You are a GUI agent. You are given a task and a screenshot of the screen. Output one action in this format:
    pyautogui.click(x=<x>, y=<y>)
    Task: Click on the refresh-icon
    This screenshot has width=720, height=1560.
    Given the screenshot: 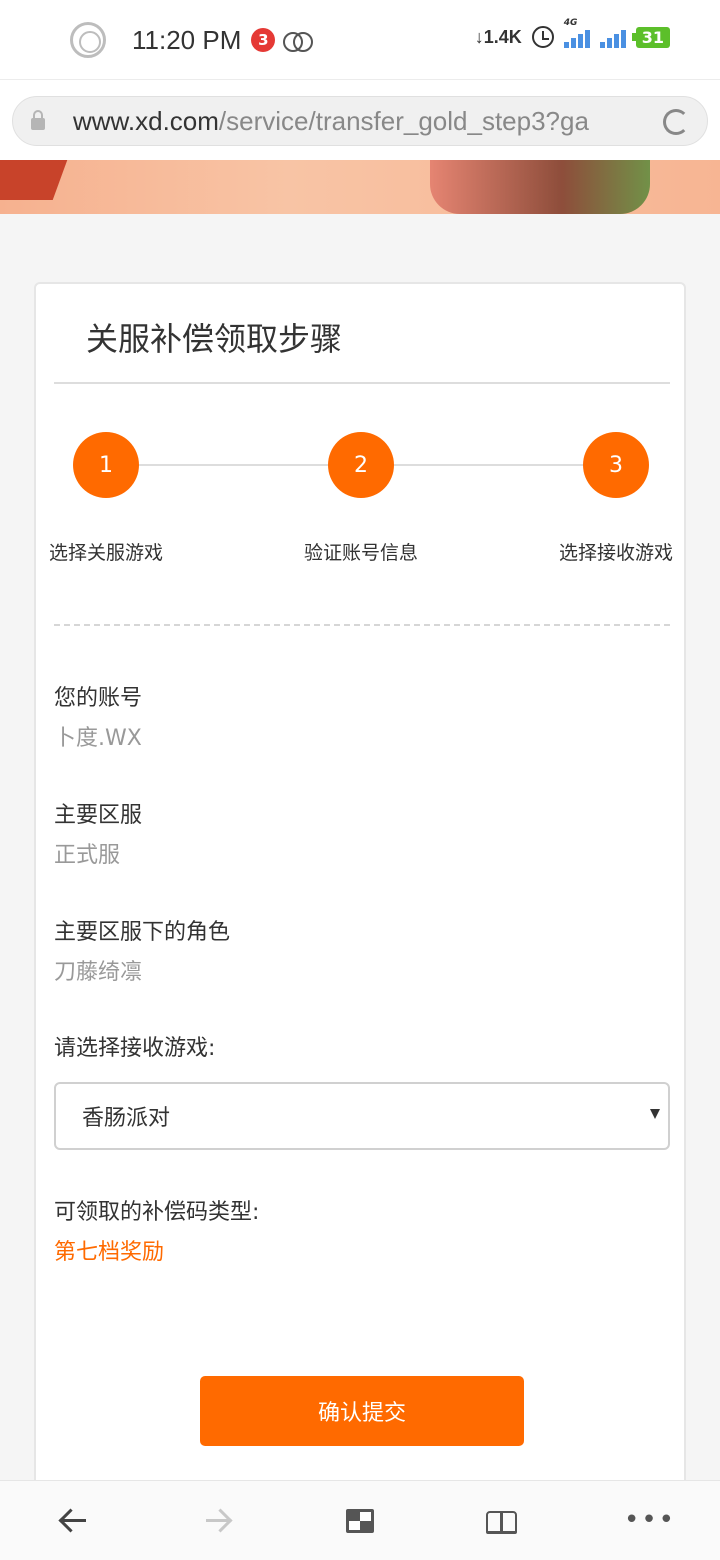 What is the action you would take?
    pyautogui.click(x=676, y=122)
    